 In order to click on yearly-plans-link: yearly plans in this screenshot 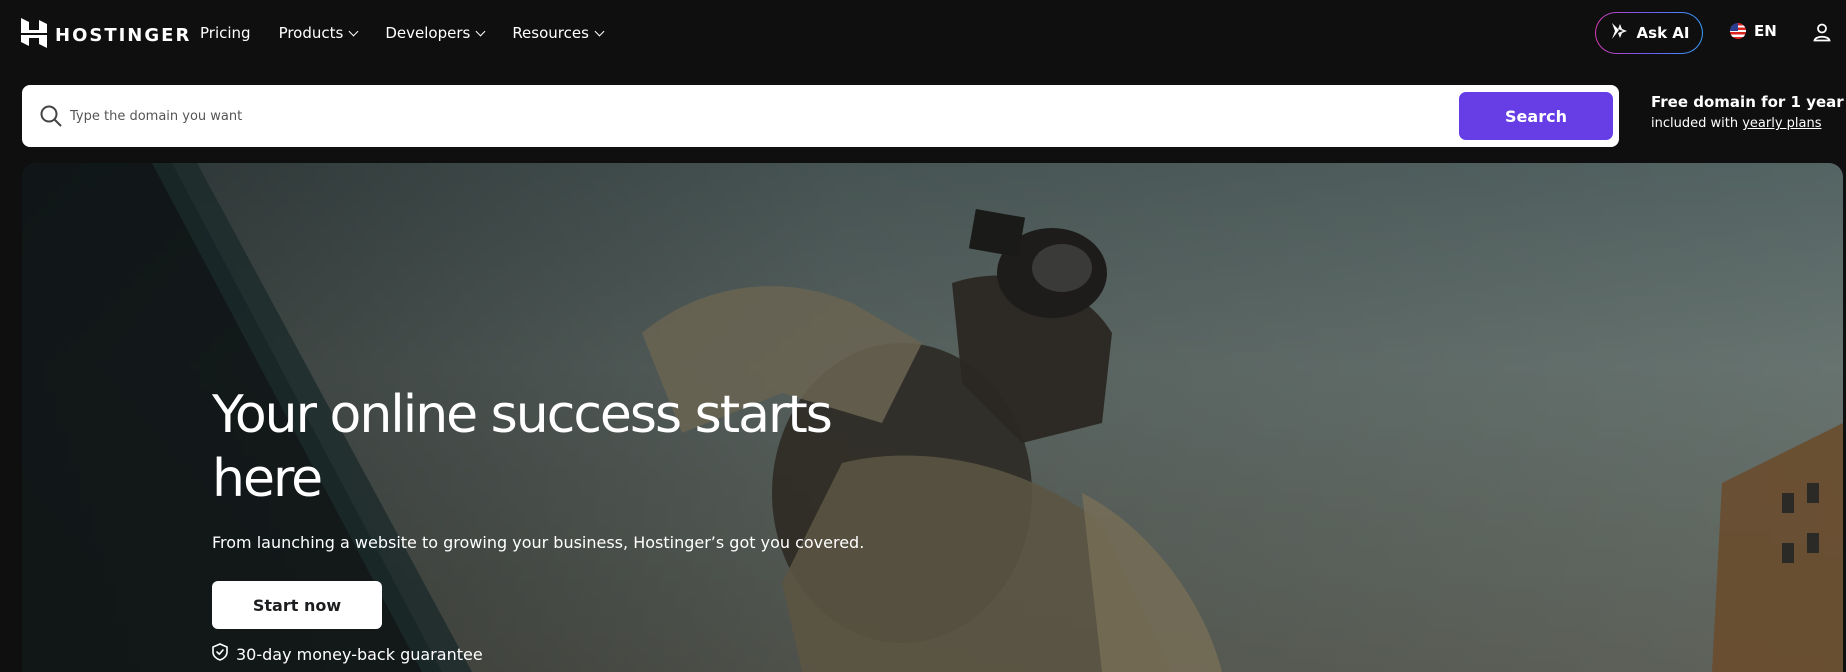, I will do `click(1781, 123)`.